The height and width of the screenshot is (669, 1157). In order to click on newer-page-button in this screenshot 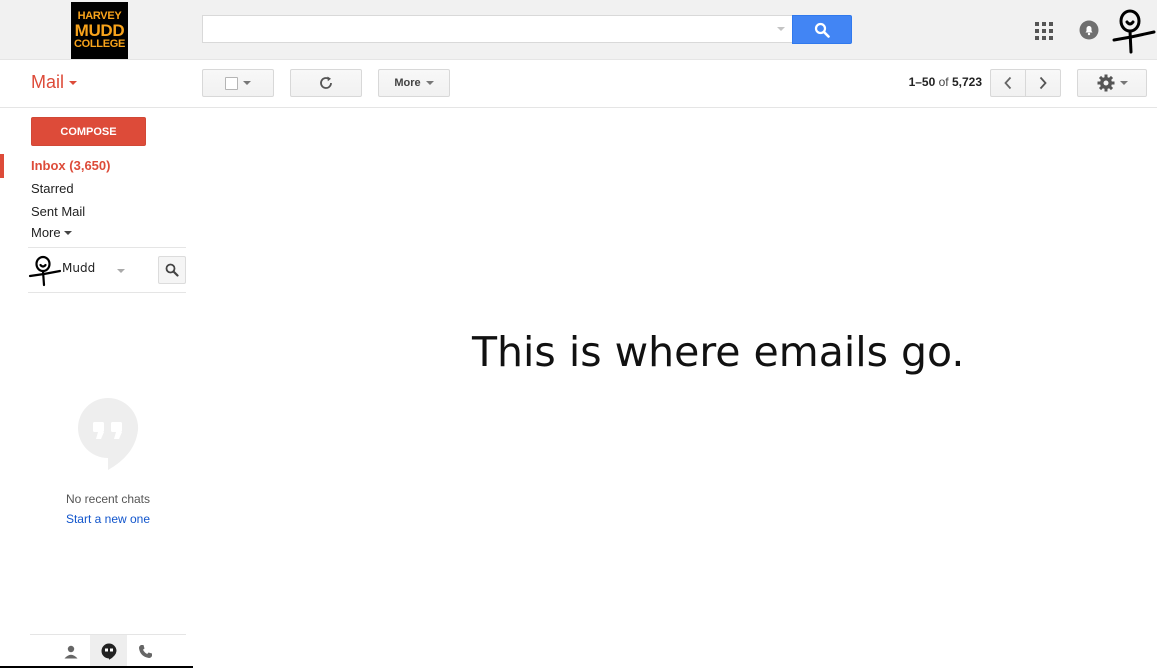, I will do `click(1008, 83)`.